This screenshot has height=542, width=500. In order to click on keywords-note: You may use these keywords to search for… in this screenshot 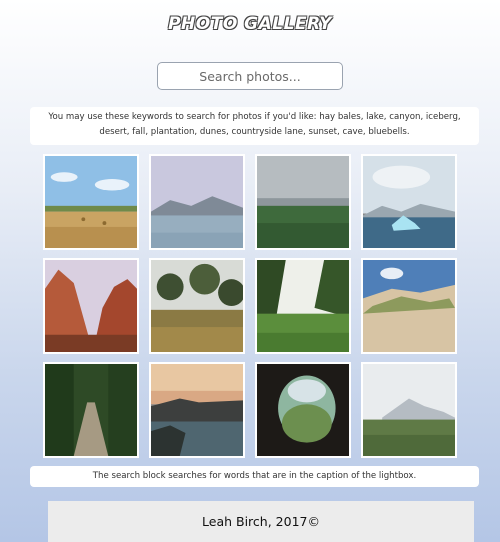, I will do `click(254, 126)`.